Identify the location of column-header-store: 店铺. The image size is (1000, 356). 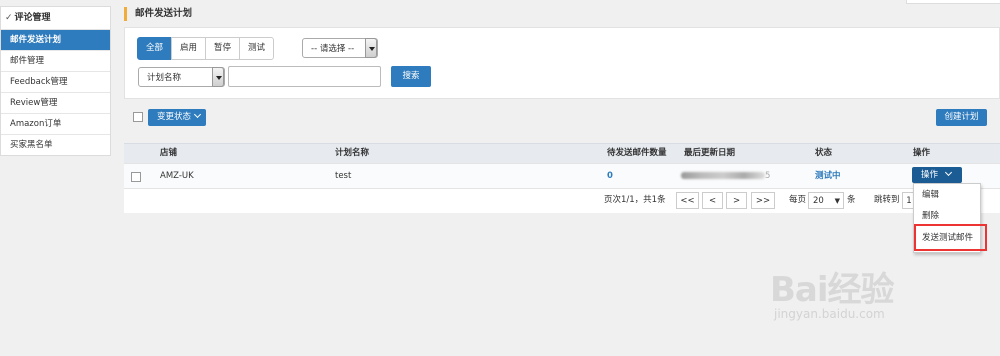
(169, 153).